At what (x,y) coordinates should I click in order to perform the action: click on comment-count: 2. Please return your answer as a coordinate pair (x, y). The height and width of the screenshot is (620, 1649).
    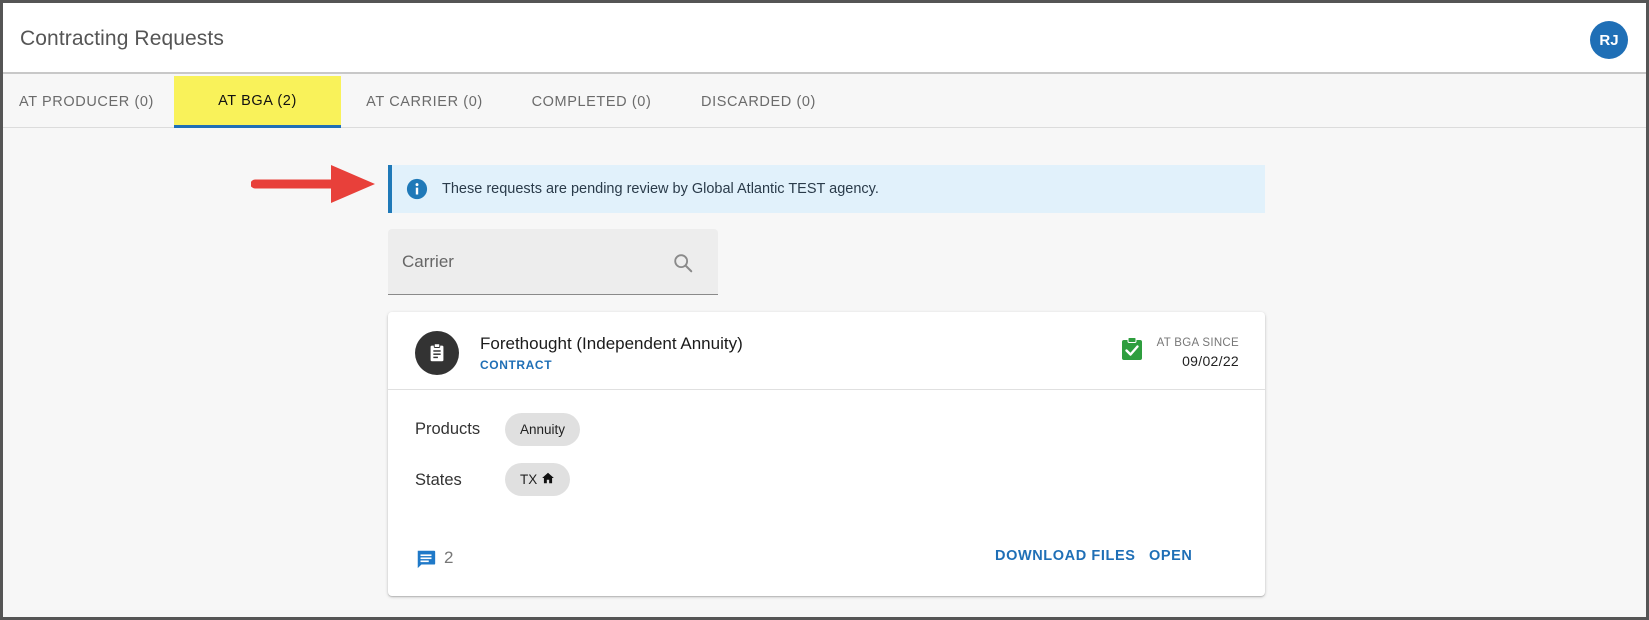
    Looking at the image, I should click on (449, 557).